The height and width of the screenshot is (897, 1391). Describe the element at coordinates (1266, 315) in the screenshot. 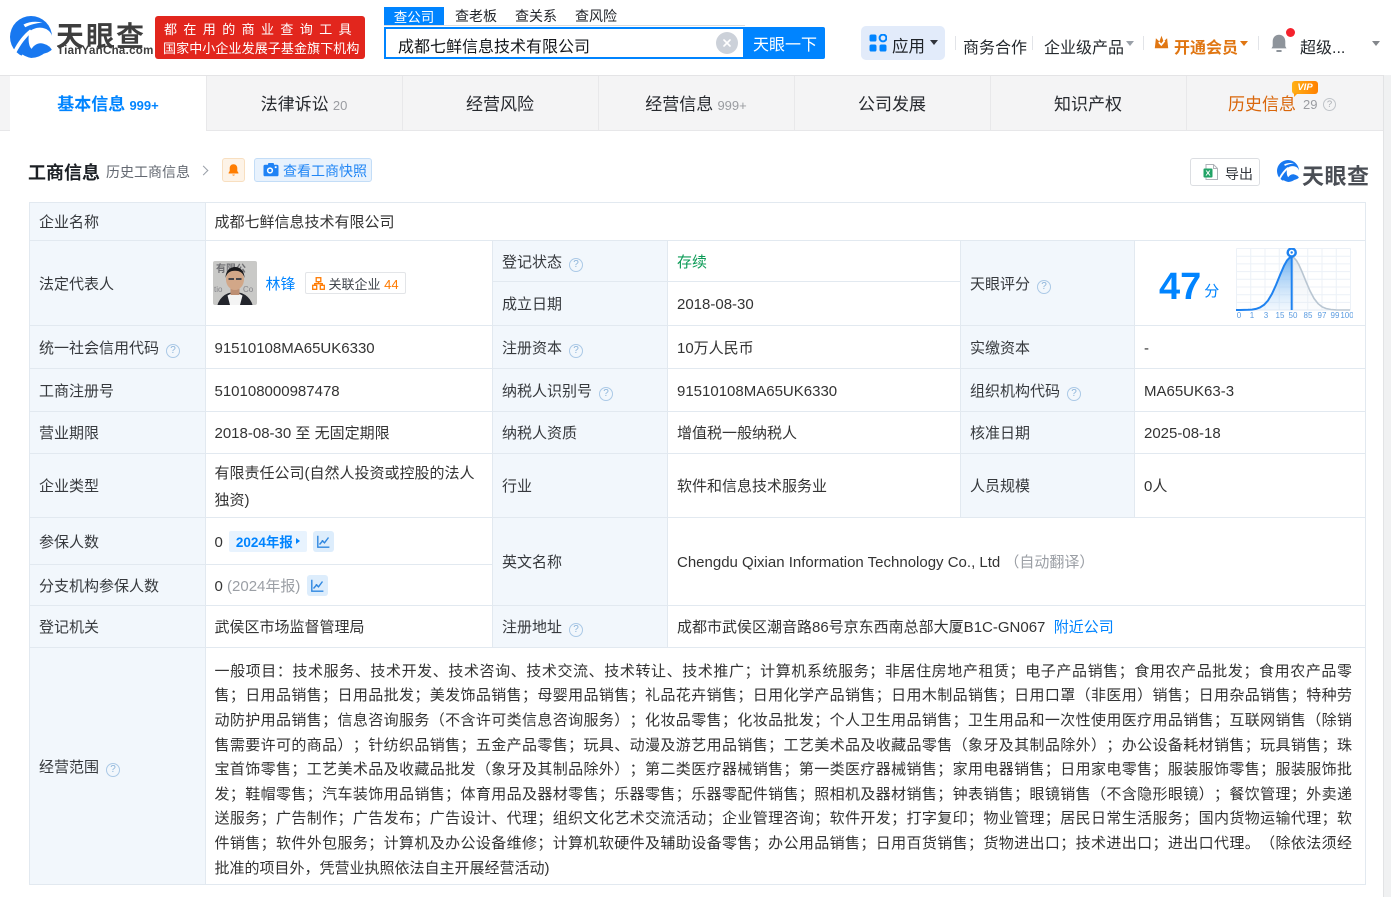

I see `svg-text: 3` at that location.